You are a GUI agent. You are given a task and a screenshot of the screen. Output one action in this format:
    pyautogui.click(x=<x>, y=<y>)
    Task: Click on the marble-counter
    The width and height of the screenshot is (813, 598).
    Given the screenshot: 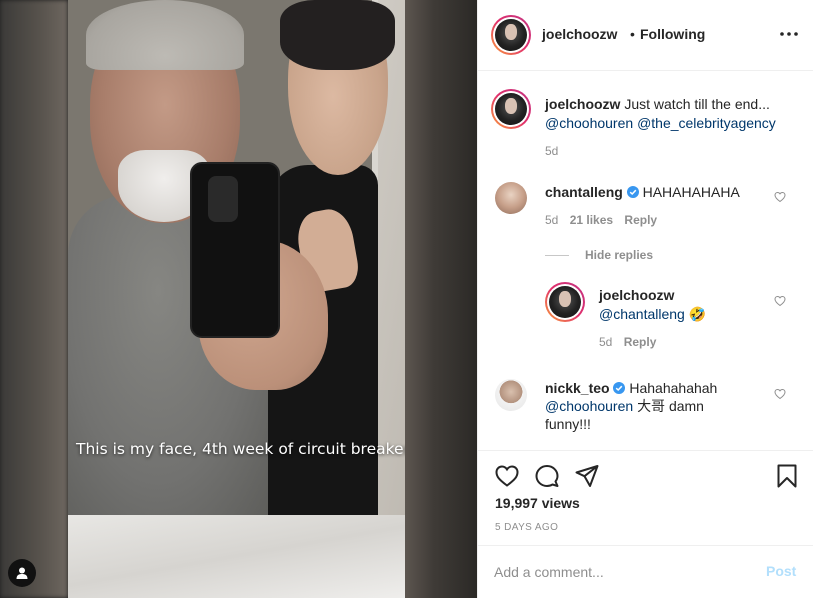 What is the action you would take?
    pyautogui.click(x=236, y=556)
    